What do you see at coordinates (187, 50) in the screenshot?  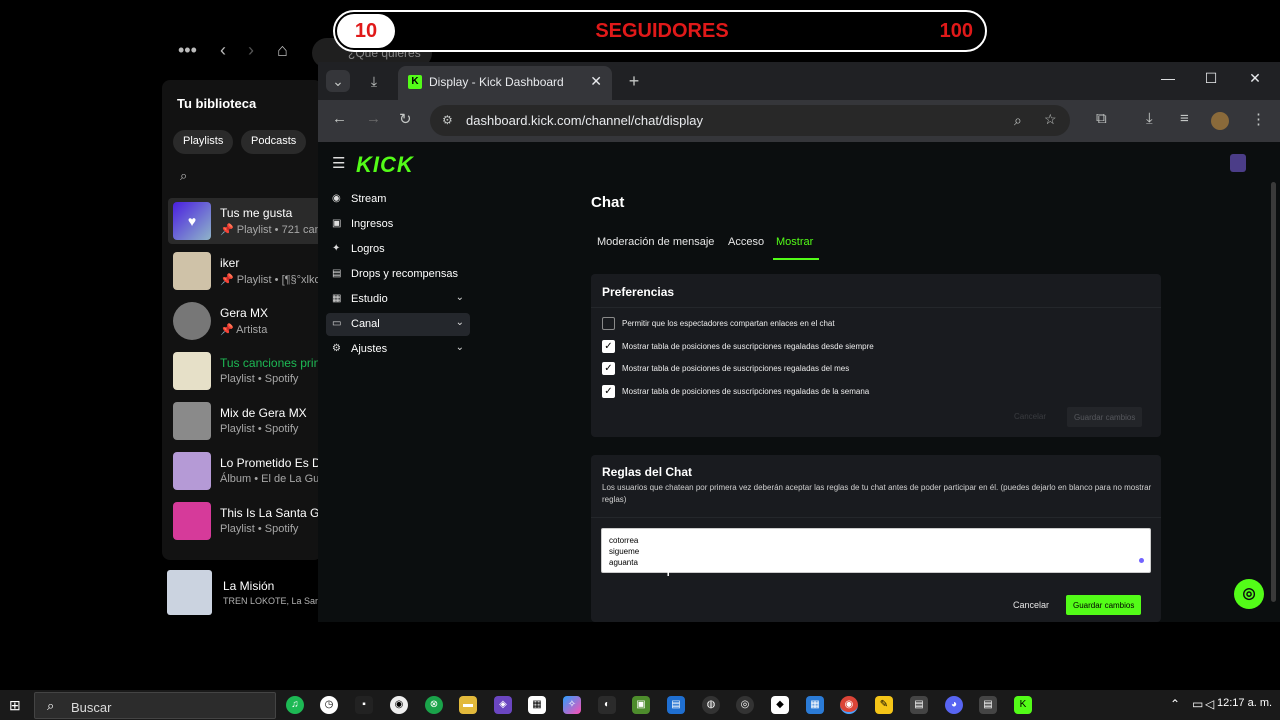 I see `more-icon: •••` at bounding box center [187, 50].